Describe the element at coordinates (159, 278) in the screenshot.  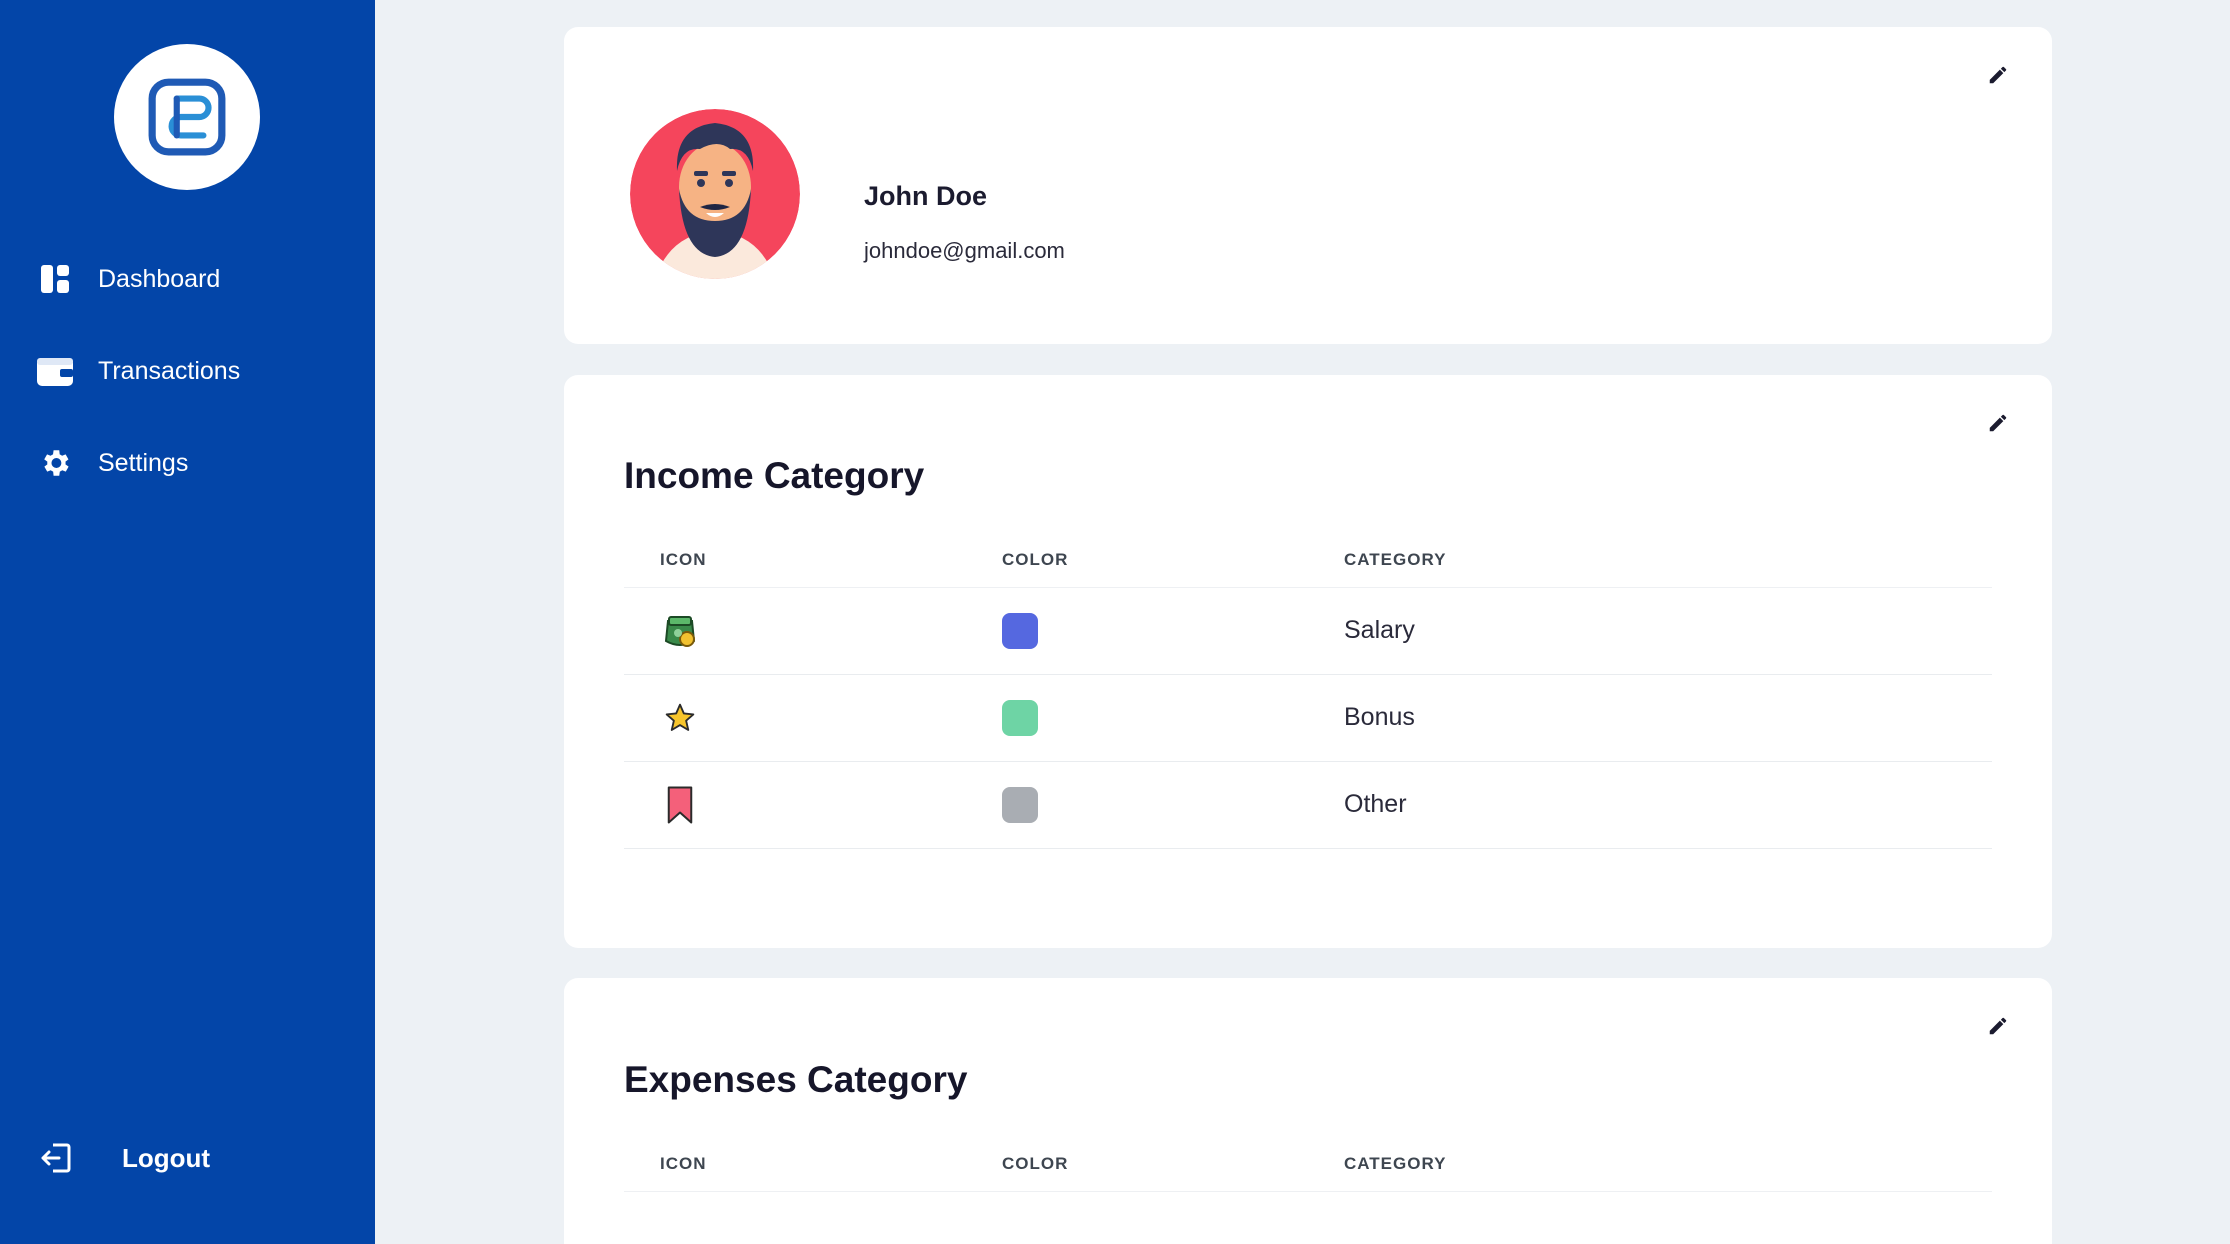
I see `sidebar-item-label: Dashboard` at that location.